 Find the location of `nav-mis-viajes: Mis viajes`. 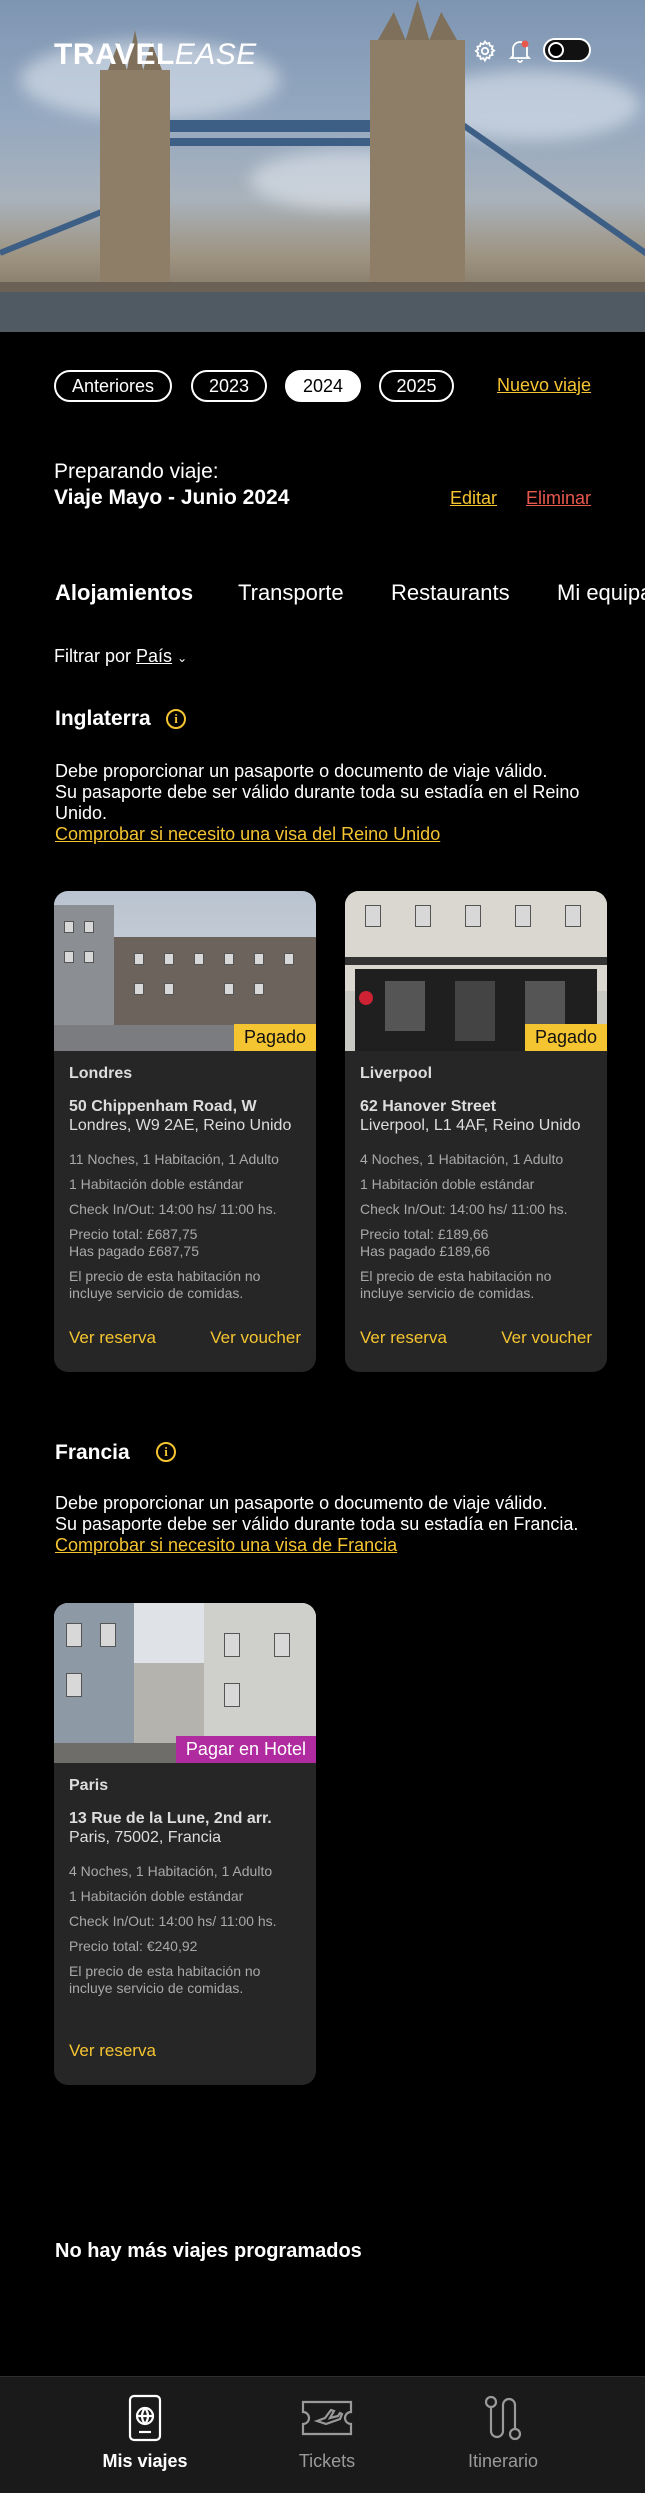

nav-mis-viajes: Mis viajes is located at coordinates (145, 2435).